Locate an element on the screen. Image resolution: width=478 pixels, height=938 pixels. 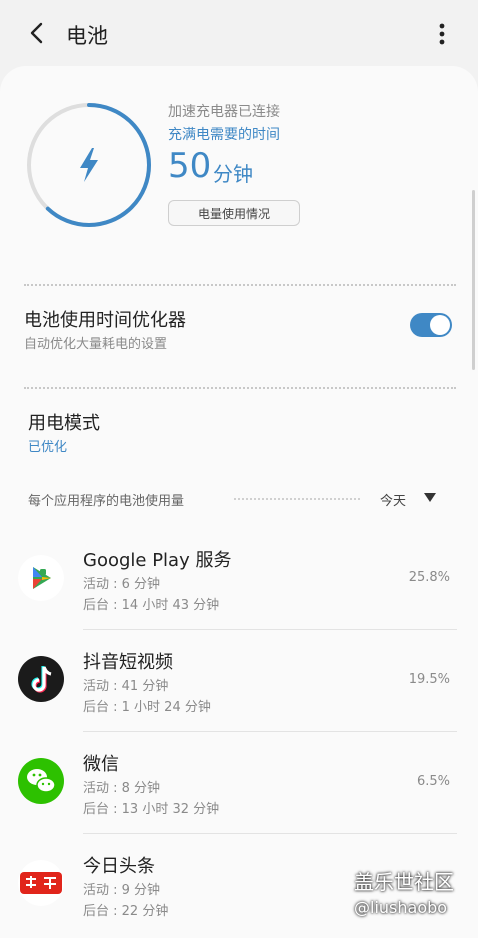
optimizer-toggle is located at coordinates (431, 325).